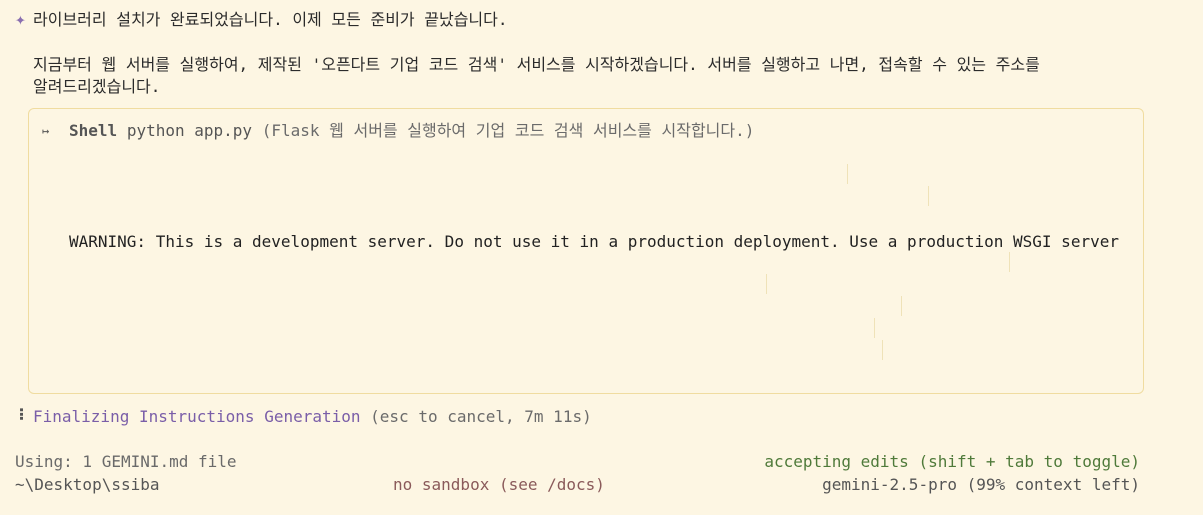  What do you see at coordinates (93, 130) in the screenshot?
I see `shell-tool-name: Shell` at bounding box center [93, 130].